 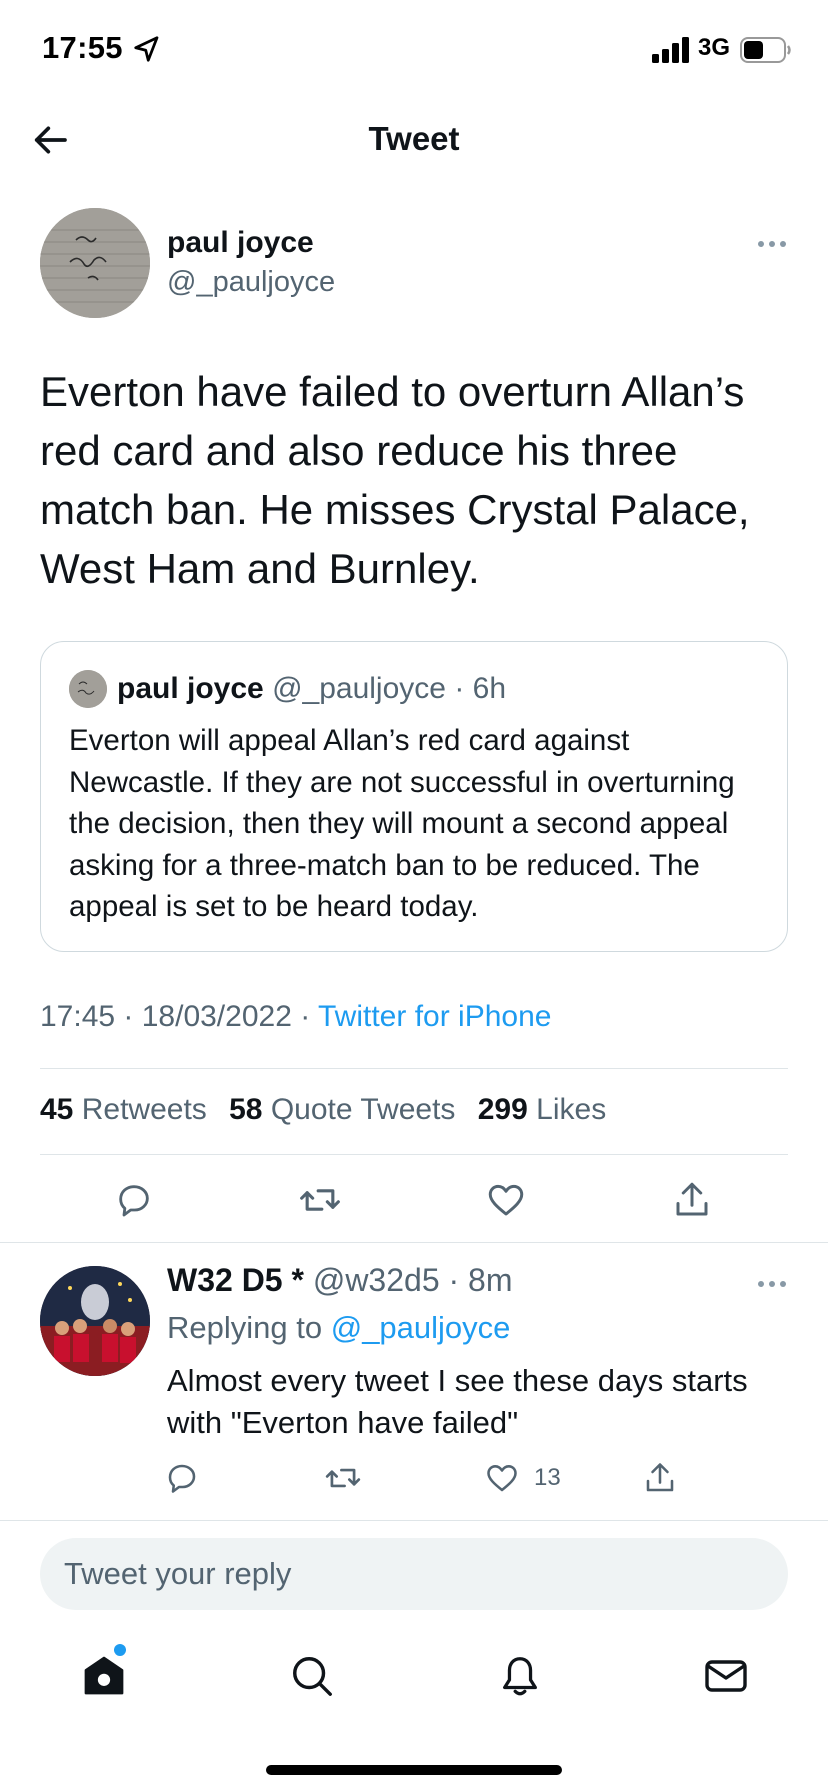 What do you see at coordinates (251, 282) in the screenshot?
I see `author-handle: @_pauljoyce` at bounding box center [251, 282].